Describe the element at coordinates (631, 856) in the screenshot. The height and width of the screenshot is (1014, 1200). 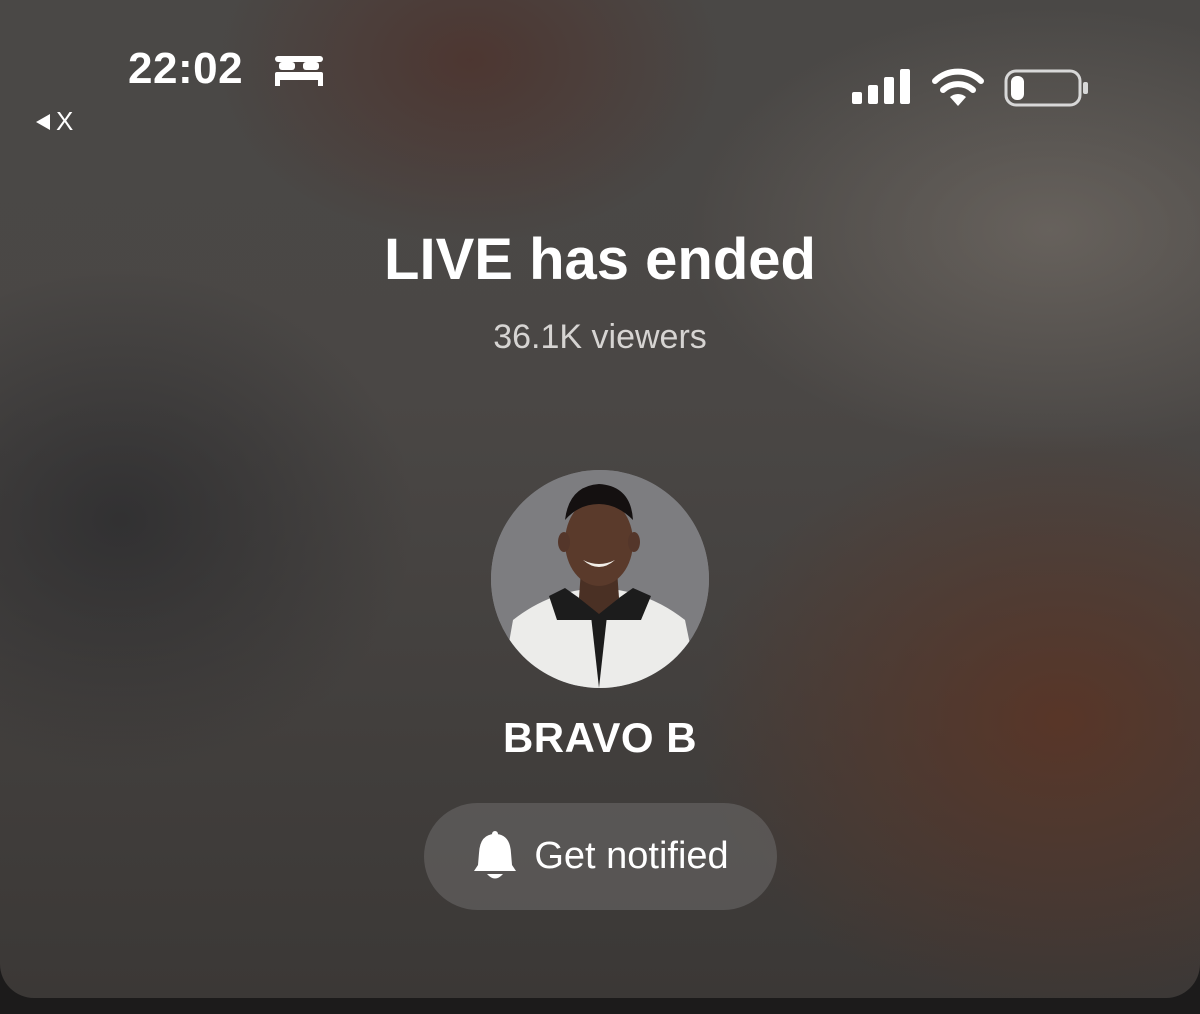
I see `get-notified-label: Get notified` at that location.